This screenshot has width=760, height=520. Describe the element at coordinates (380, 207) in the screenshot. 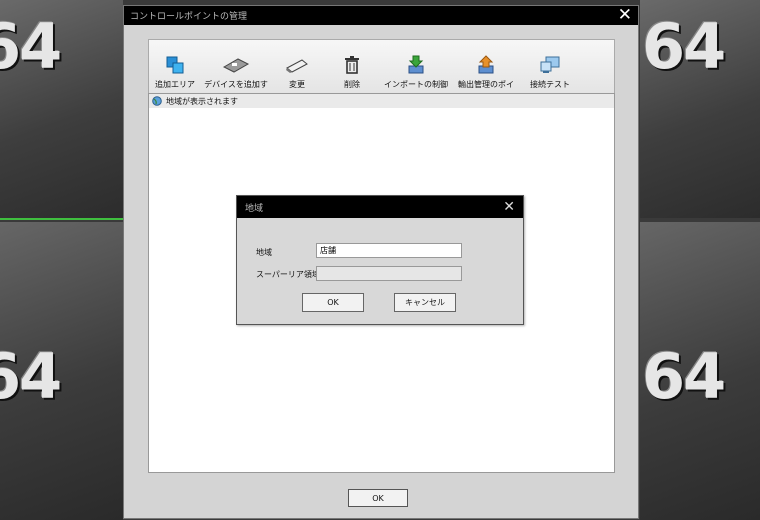

I see `dialog-titlebar: 地域 ✕` at that location.